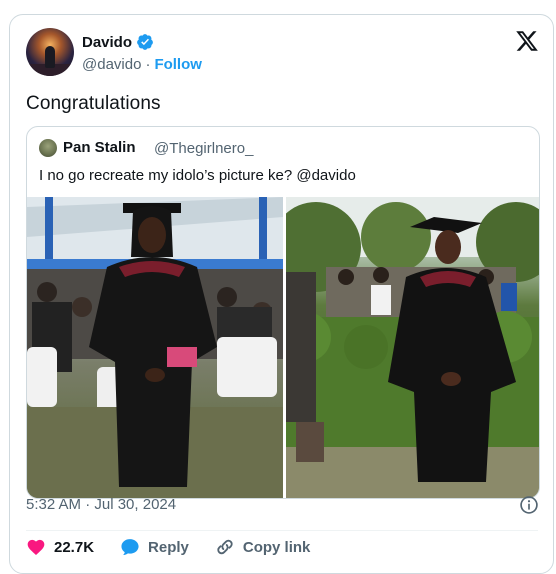 The width and height of the screenshot is (556, 574). What do you see at coordinates (225, 547) in the screenshot?
I see `link-icon` at bounding box center [225, 547].